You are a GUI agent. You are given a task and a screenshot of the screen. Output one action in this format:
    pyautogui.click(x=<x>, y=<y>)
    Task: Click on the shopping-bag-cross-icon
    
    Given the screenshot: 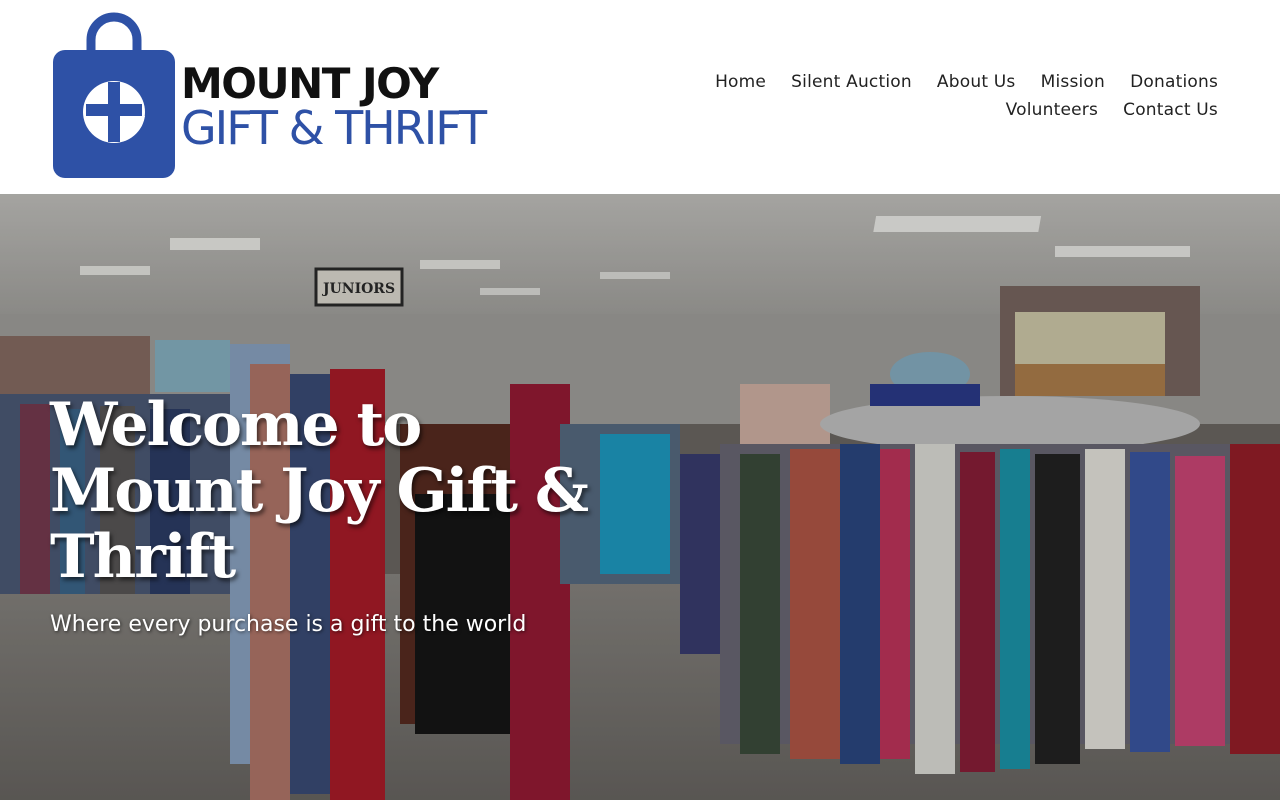 What is the action you would take?
    pyautogui.click(x=114, y=95)
    